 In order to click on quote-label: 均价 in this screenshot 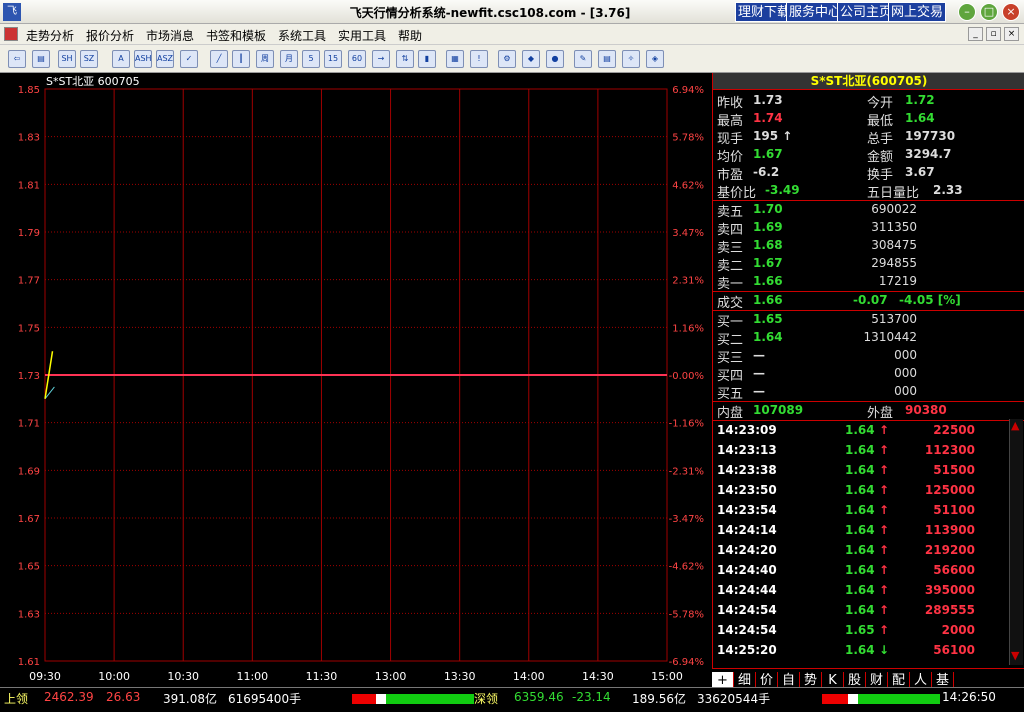, I will do `click(730, 157)`.